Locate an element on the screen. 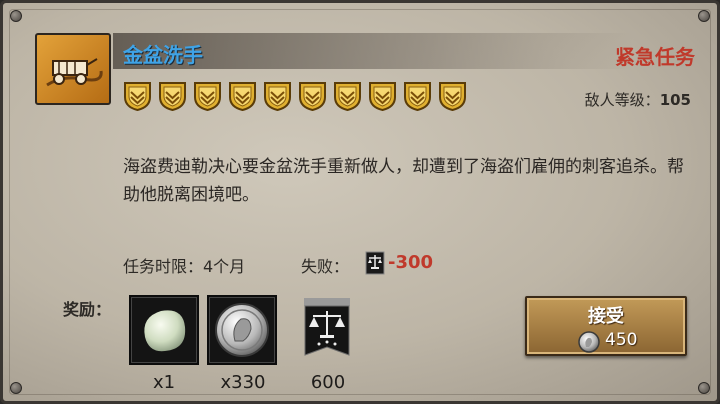 The width and height of the screenshot is (720, 404). reward-slot-reputation is located at coordinates (327, 330).